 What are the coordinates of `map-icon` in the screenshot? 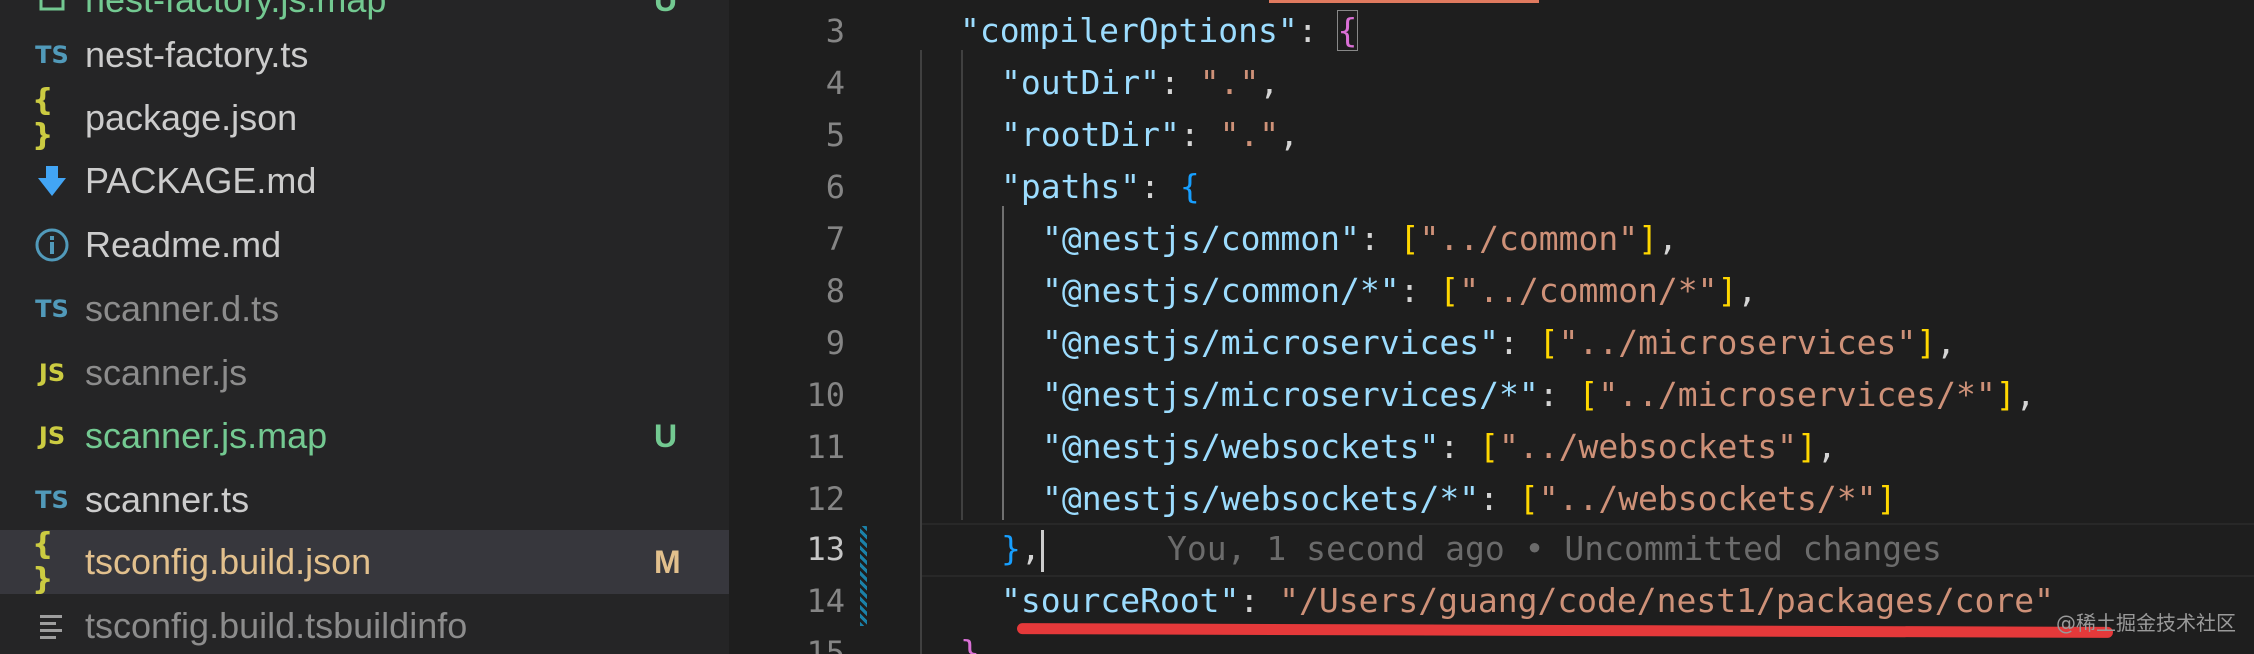 It's located at (52, 10).